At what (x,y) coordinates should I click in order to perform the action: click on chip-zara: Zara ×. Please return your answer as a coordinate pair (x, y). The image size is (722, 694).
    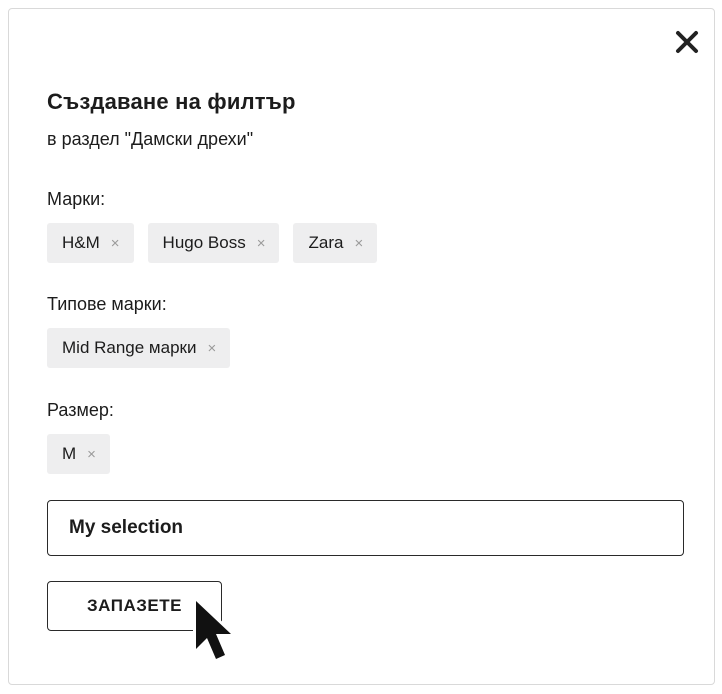
    Looking at the image, I should click on (335, 243).